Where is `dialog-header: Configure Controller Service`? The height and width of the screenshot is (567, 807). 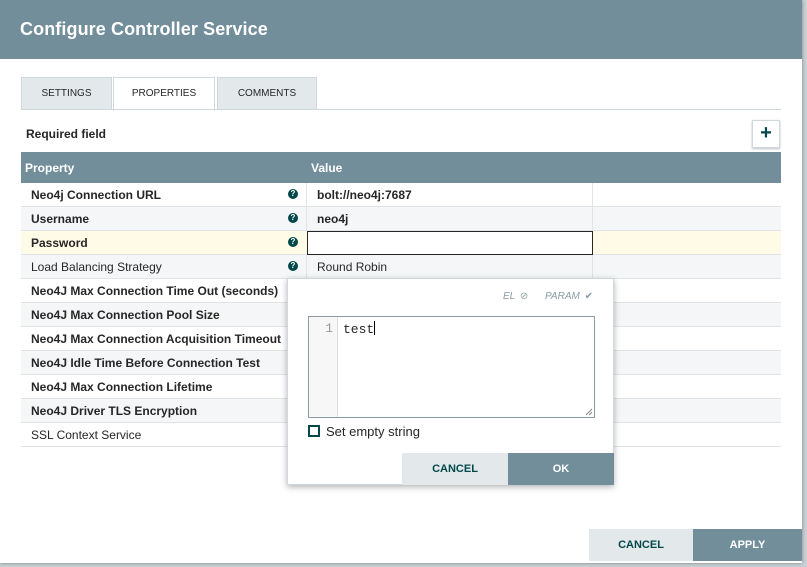
dialog-header: Configure Controller Service is located at coordinates (401, 29).